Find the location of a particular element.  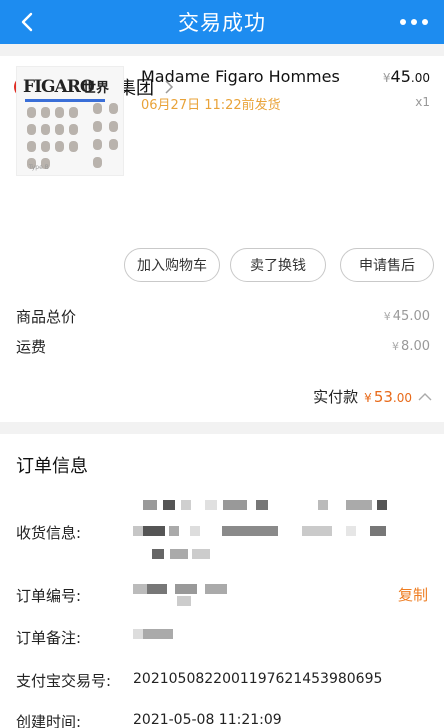

nav-bar: 交易成功 is located at coordinates (222, 22).